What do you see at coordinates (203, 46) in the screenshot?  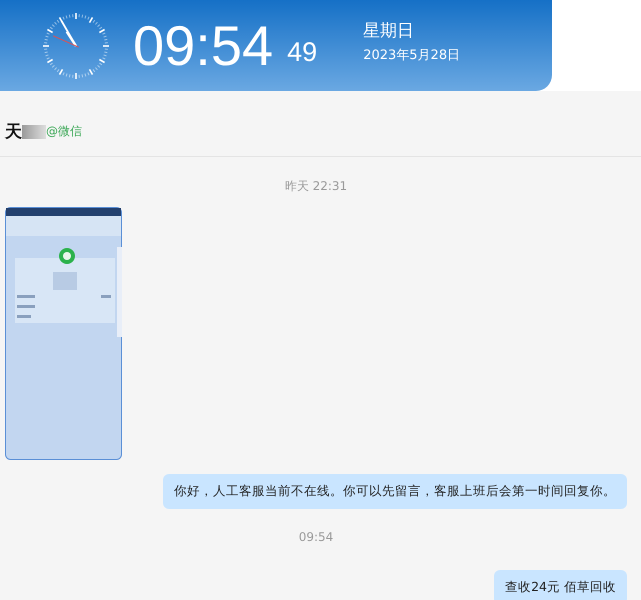 I see `clock-time: 09:54` at bounding box center [203, 46].